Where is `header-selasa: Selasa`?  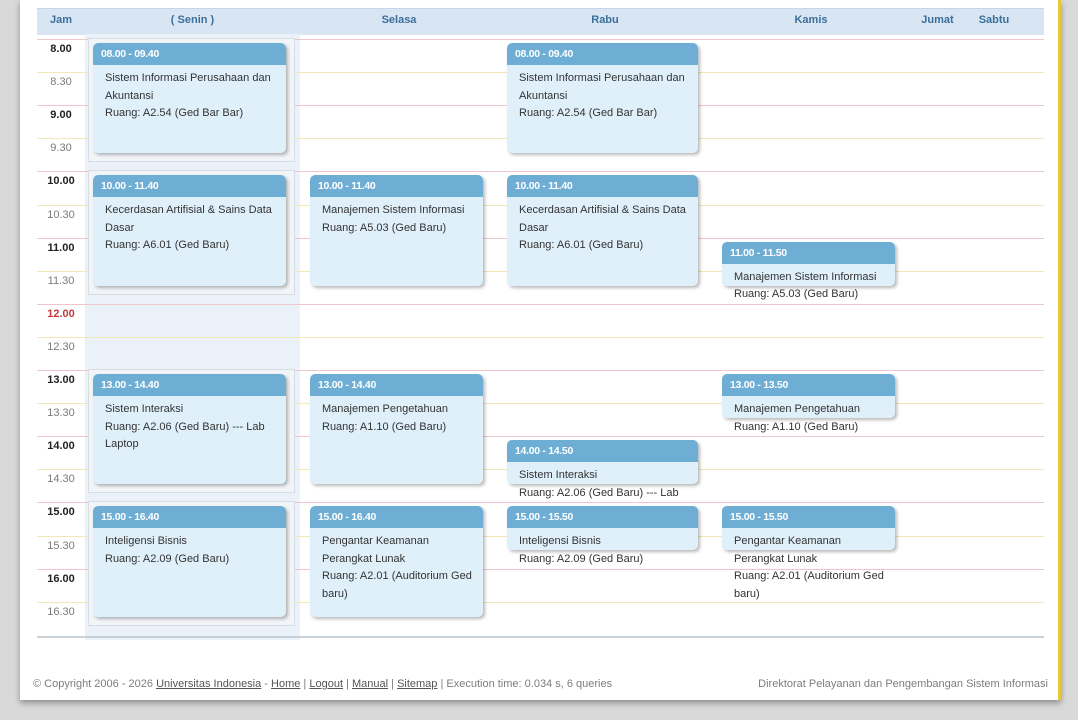
header-selasa: Selasa is located at coordinates (399, 20).